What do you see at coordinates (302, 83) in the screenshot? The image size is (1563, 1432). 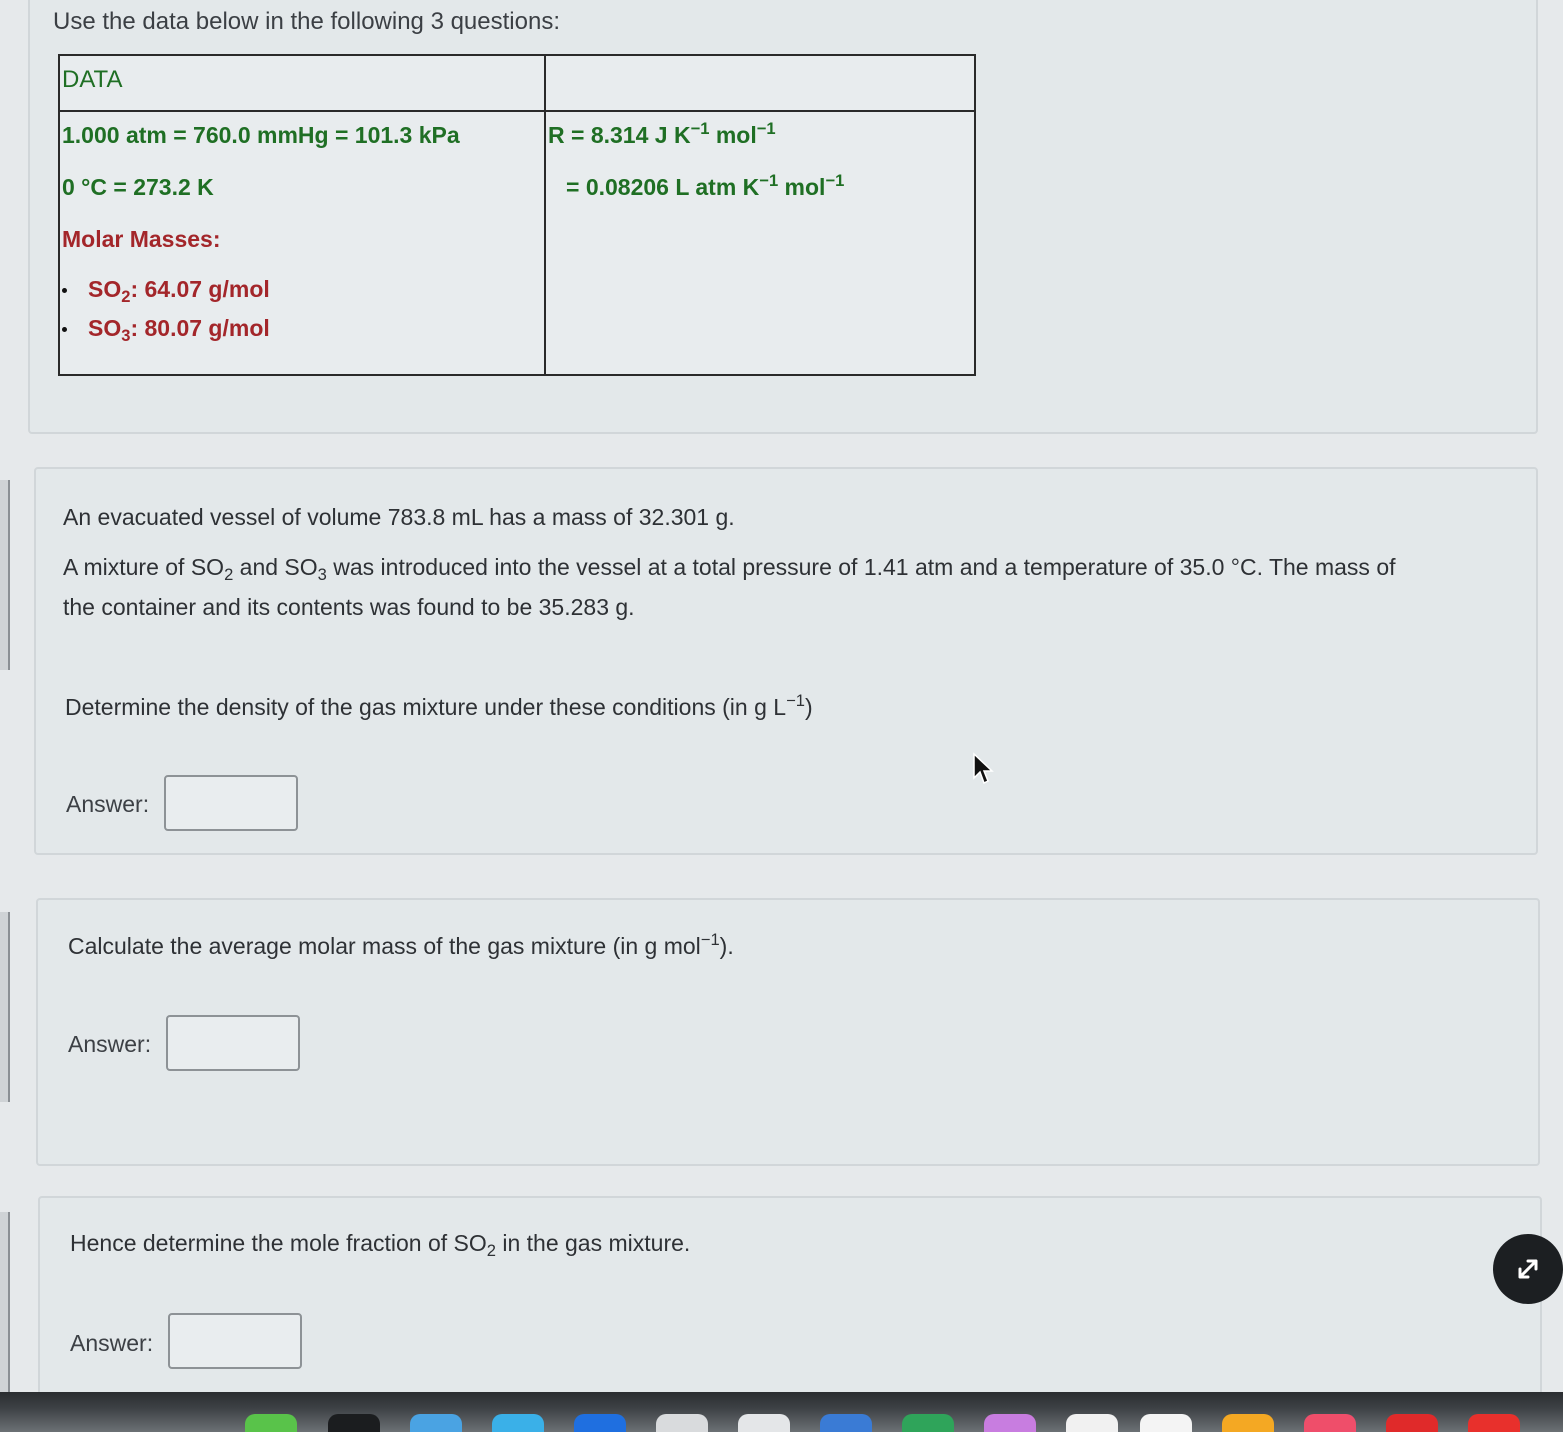 I see `data-table-header: DATA` at bounding box center [302, 83].